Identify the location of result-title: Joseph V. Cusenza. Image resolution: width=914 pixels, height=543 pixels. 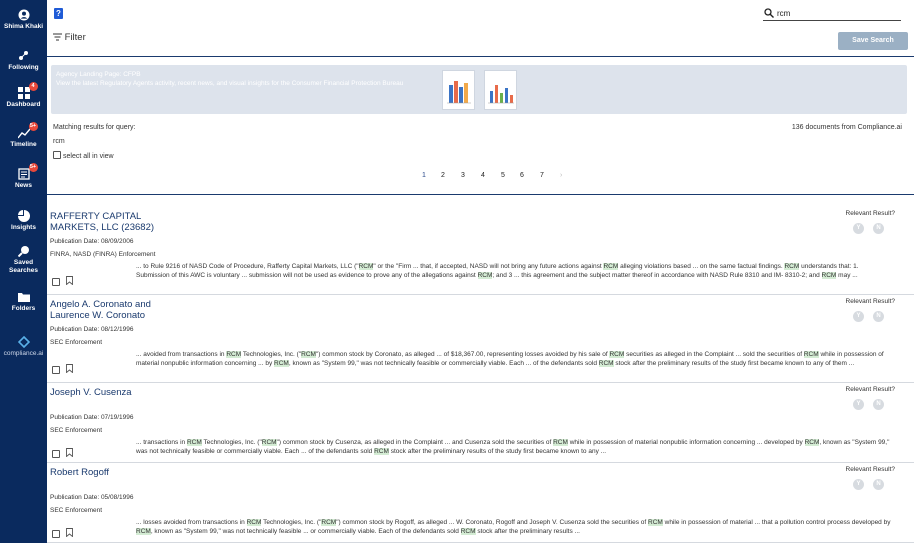
(105, 392).